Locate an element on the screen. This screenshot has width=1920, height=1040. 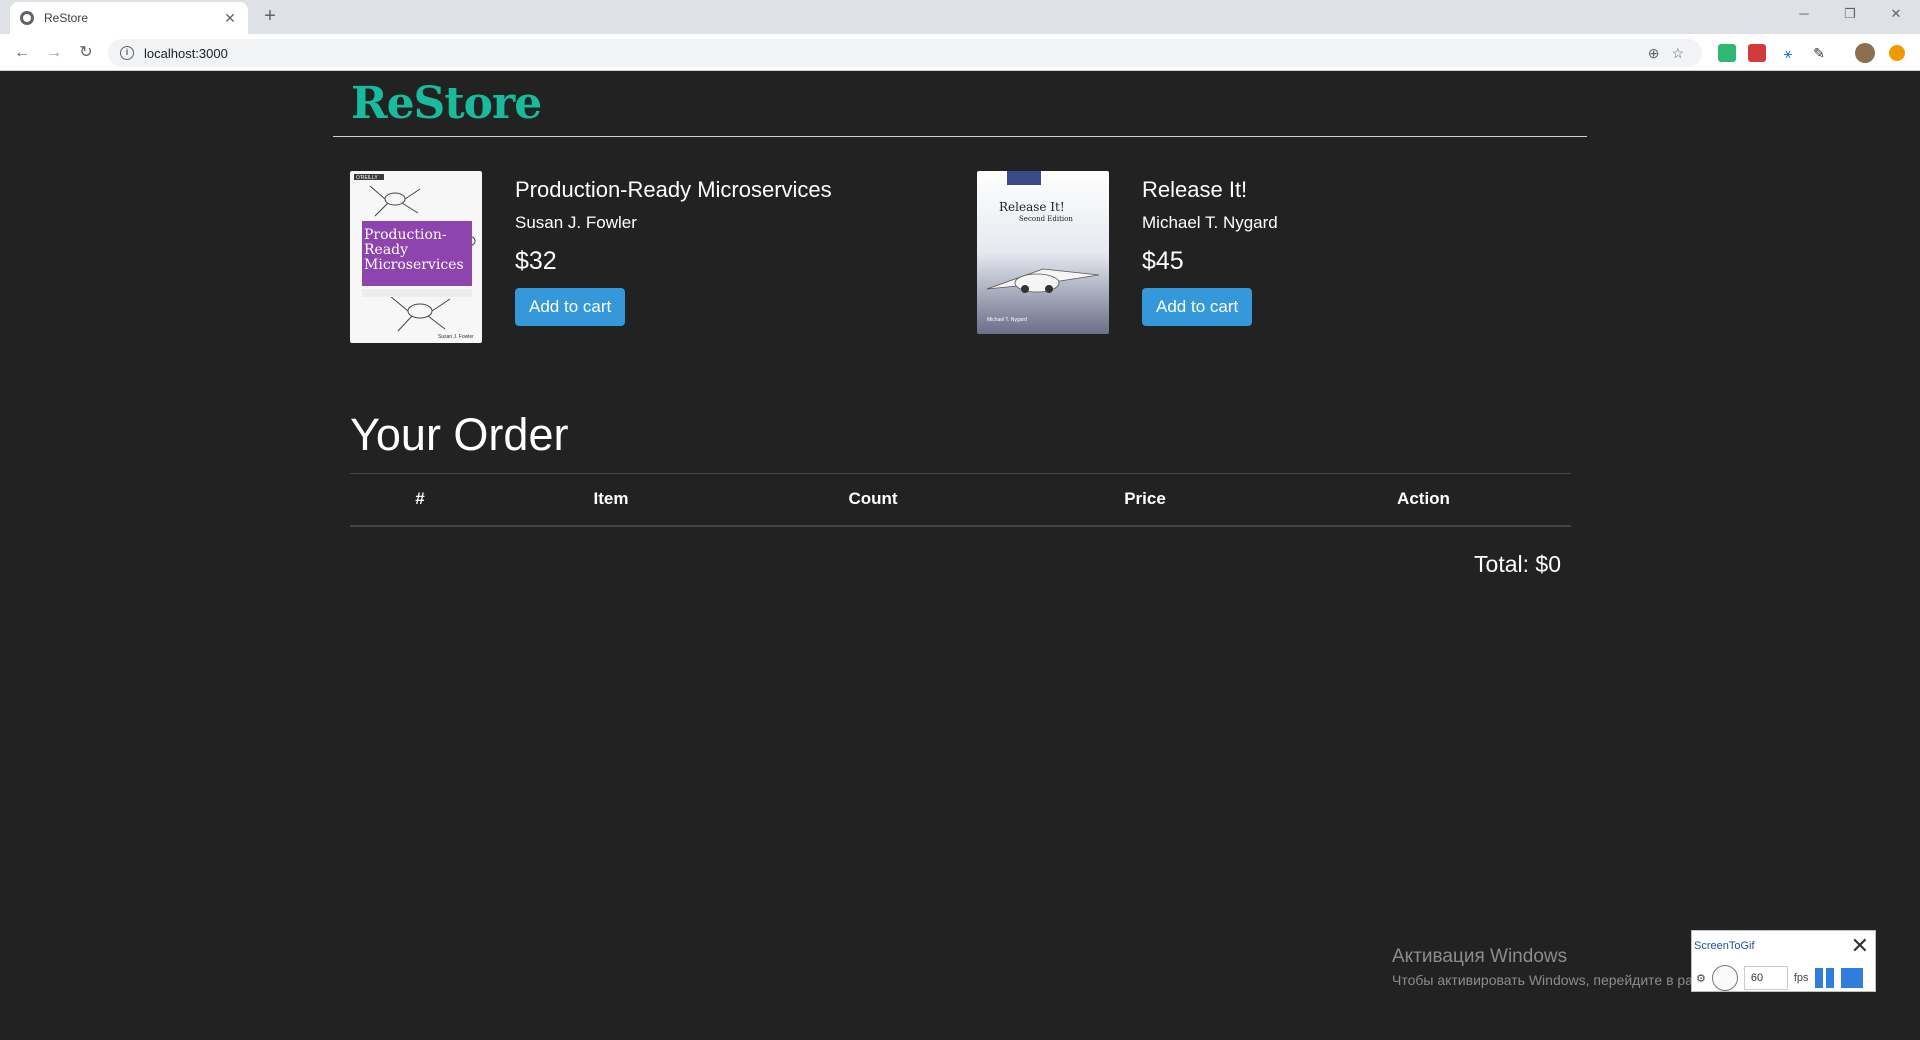
shield-extension-icon is located at coordinates (1727, 53).